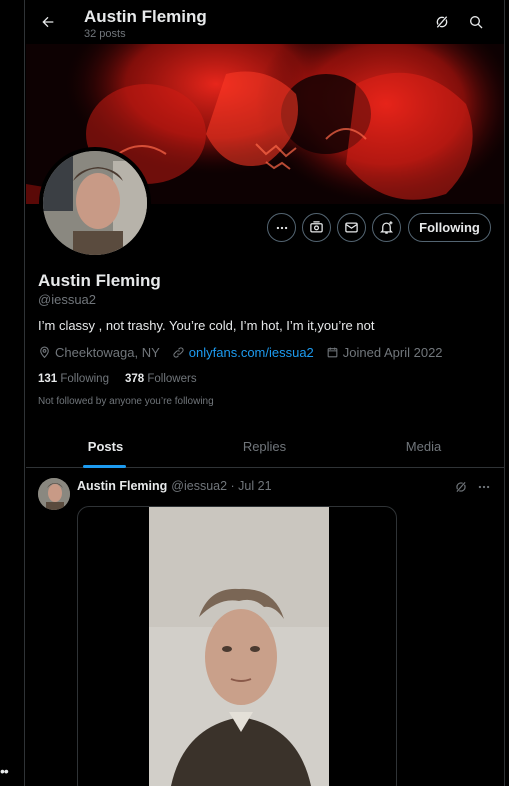 The height and width of the screenshot is (786, 509). Describe the element at coordinates (44, 352) in the screenshot. I see `location-icon` at that location.